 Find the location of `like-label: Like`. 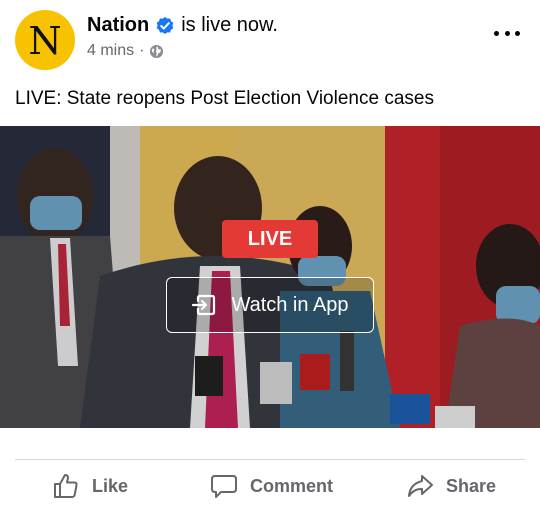

like-label: Like is located at coordinates (110, 485).